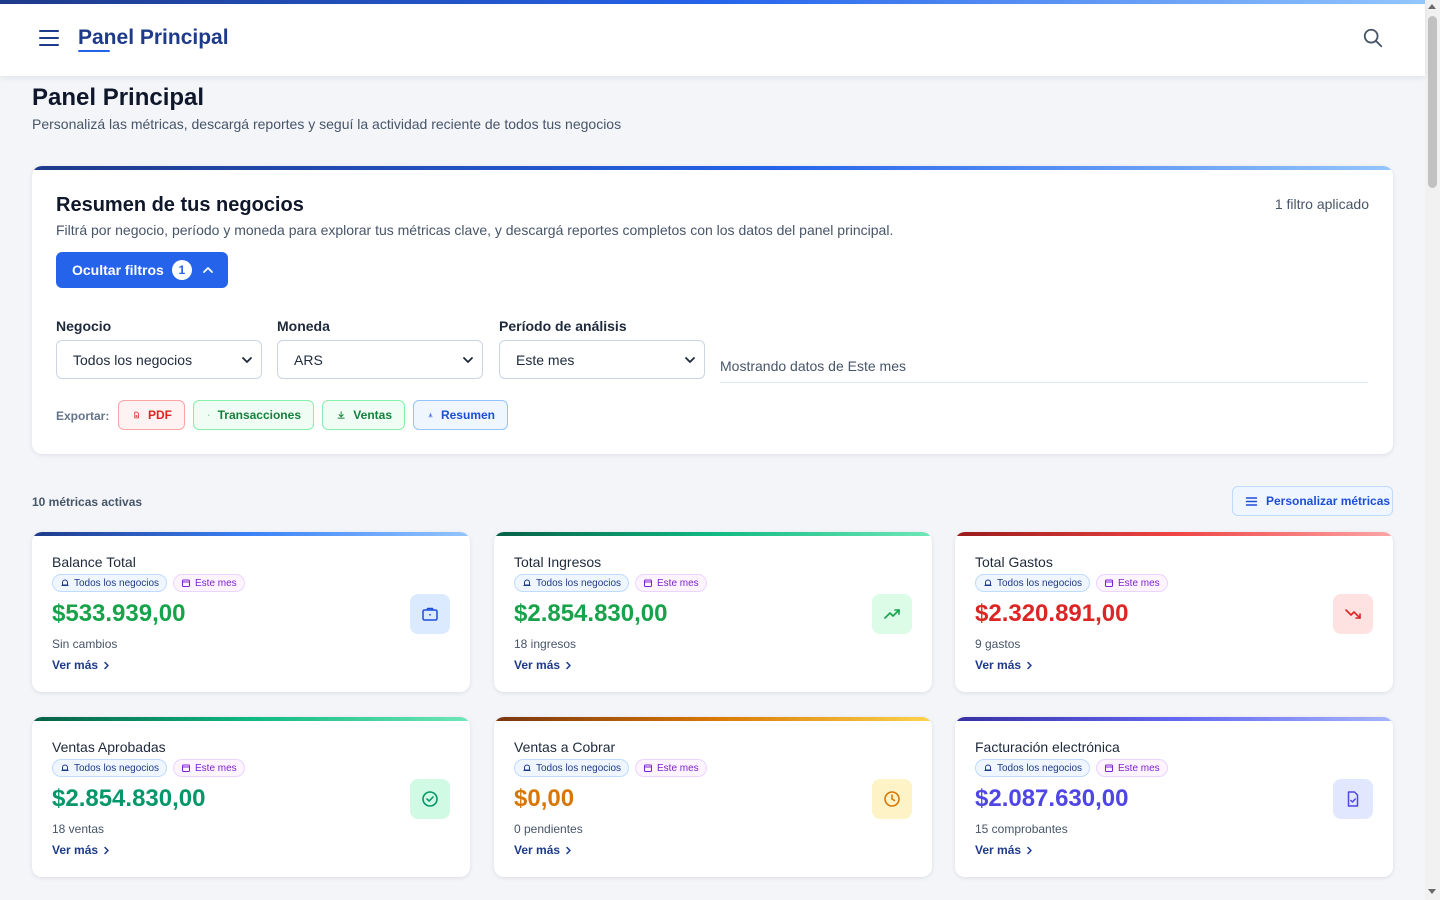  What do you see at coordinates (83, 416) in the screenshot?
I see `export-label: Exportar:` at bounding box center [83, 416].